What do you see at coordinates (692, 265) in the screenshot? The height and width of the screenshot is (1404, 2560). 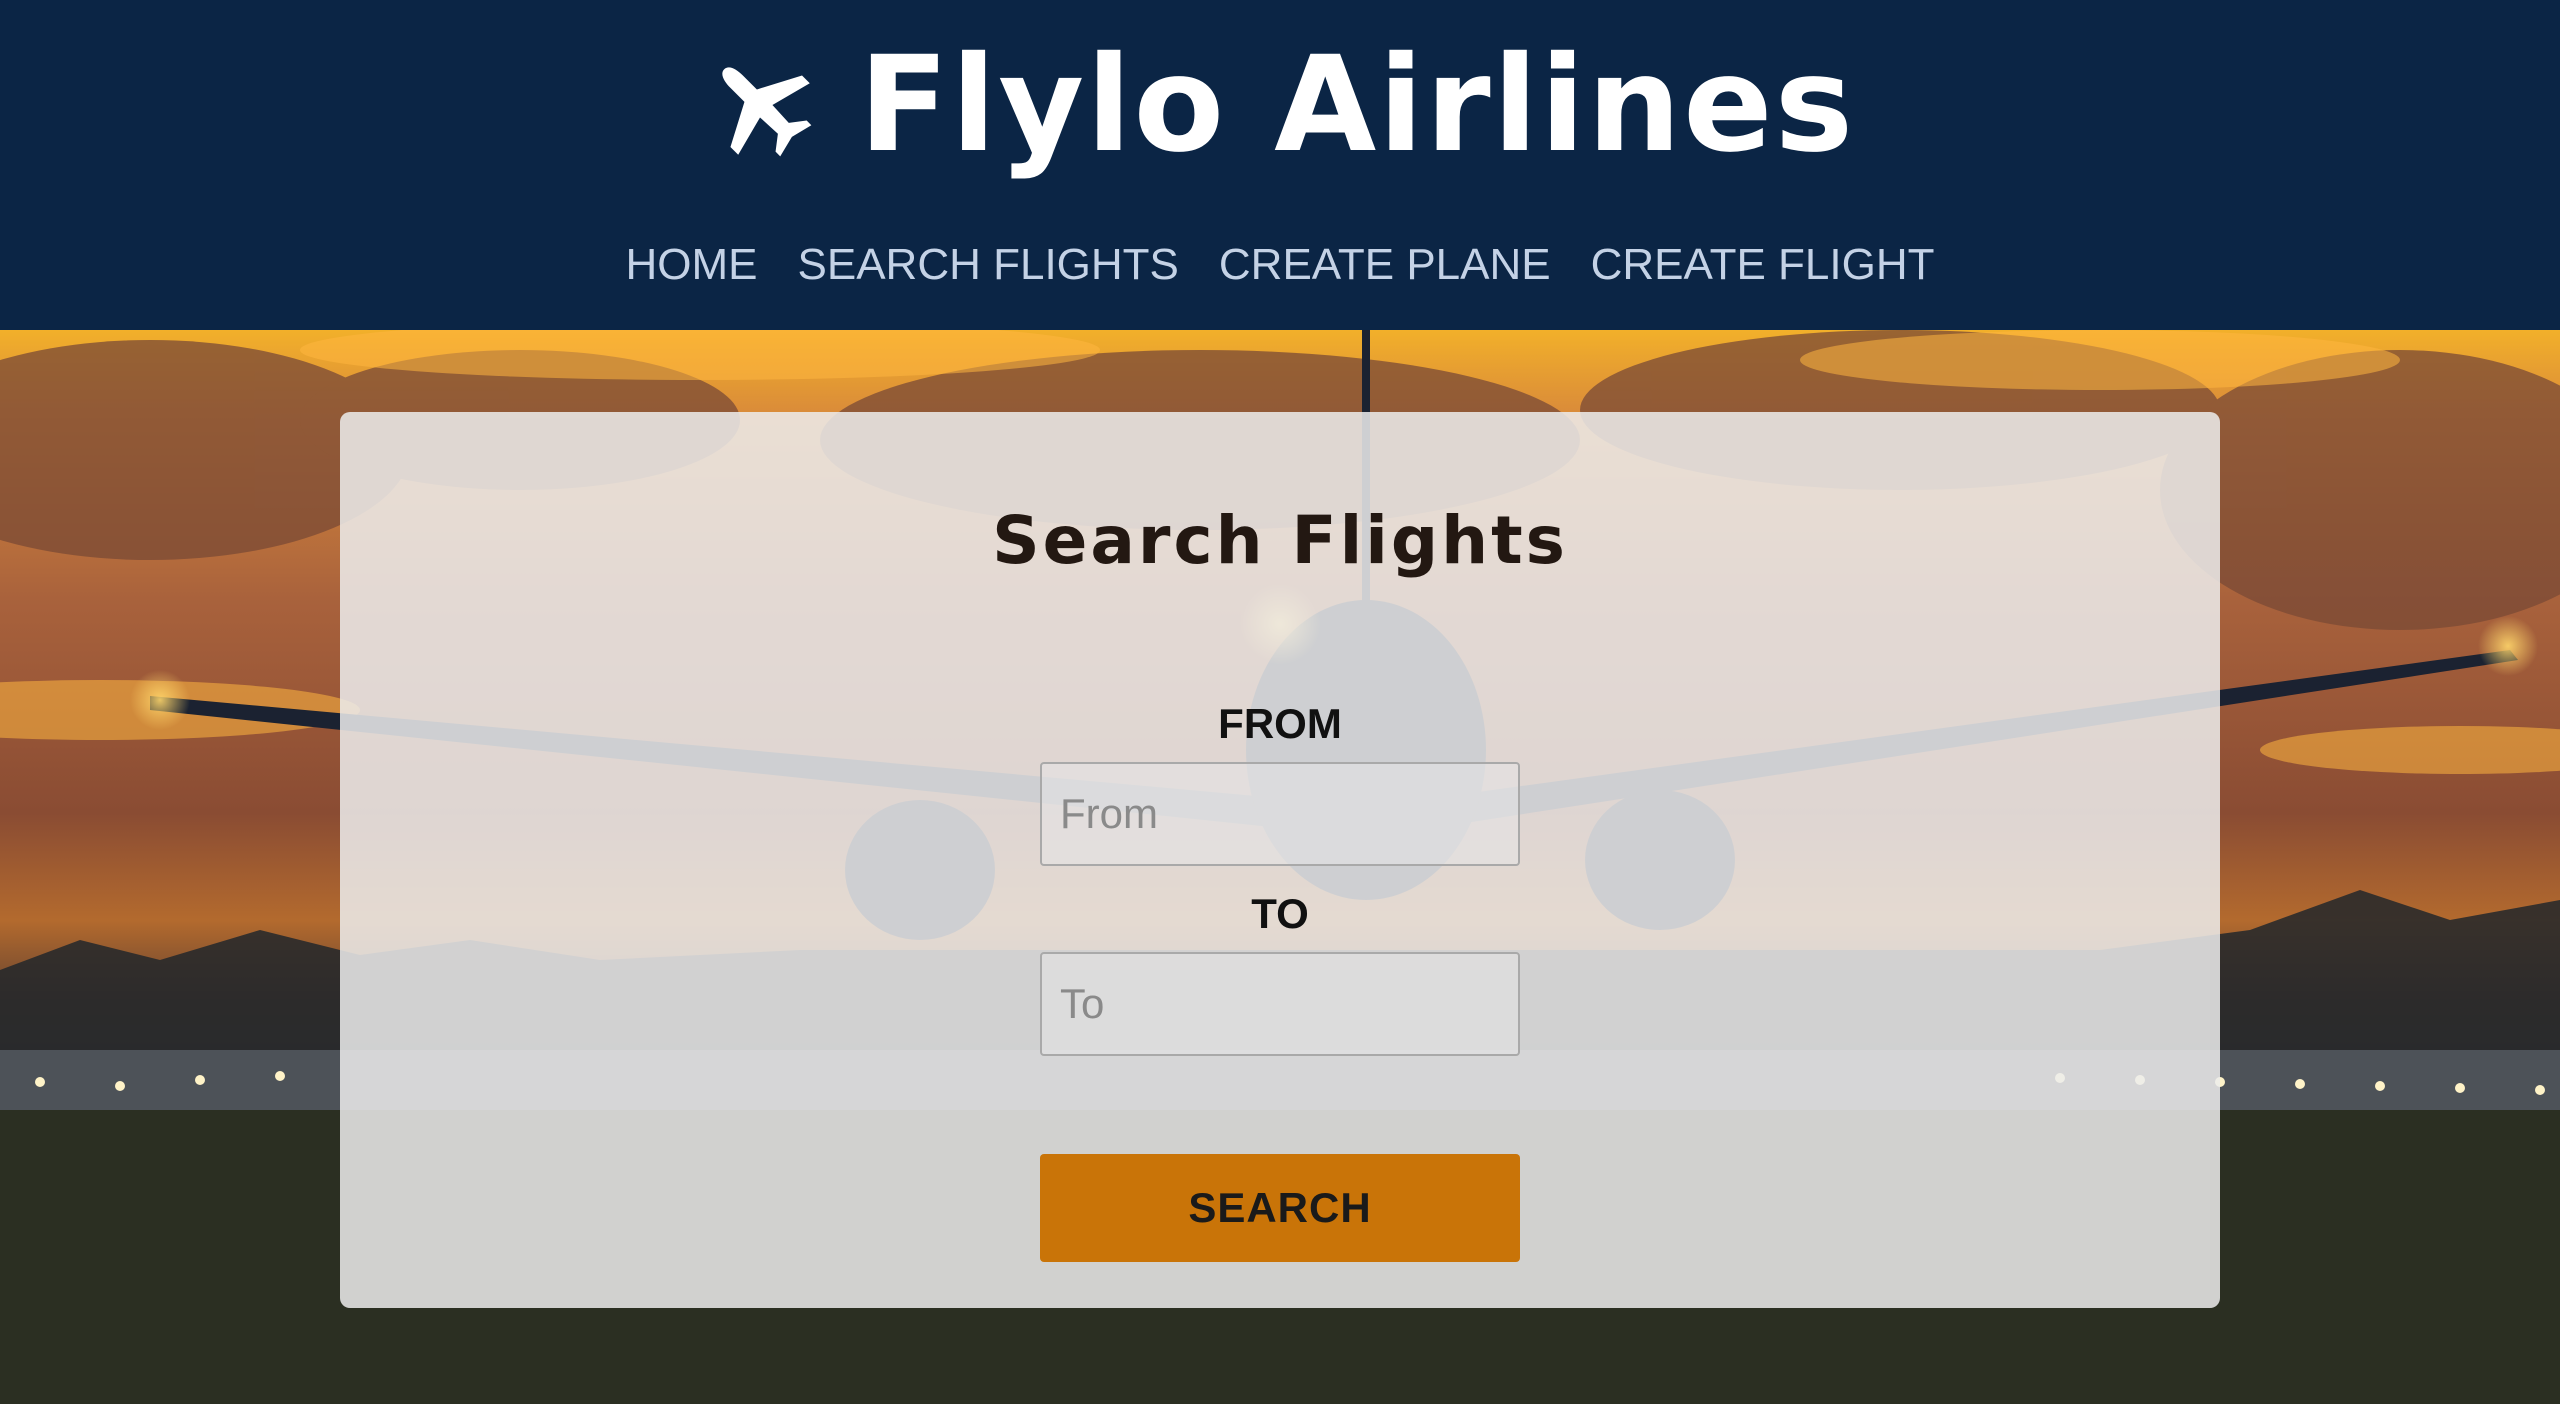 I see `nav-home: HOME` at bounding box center [692, 265].